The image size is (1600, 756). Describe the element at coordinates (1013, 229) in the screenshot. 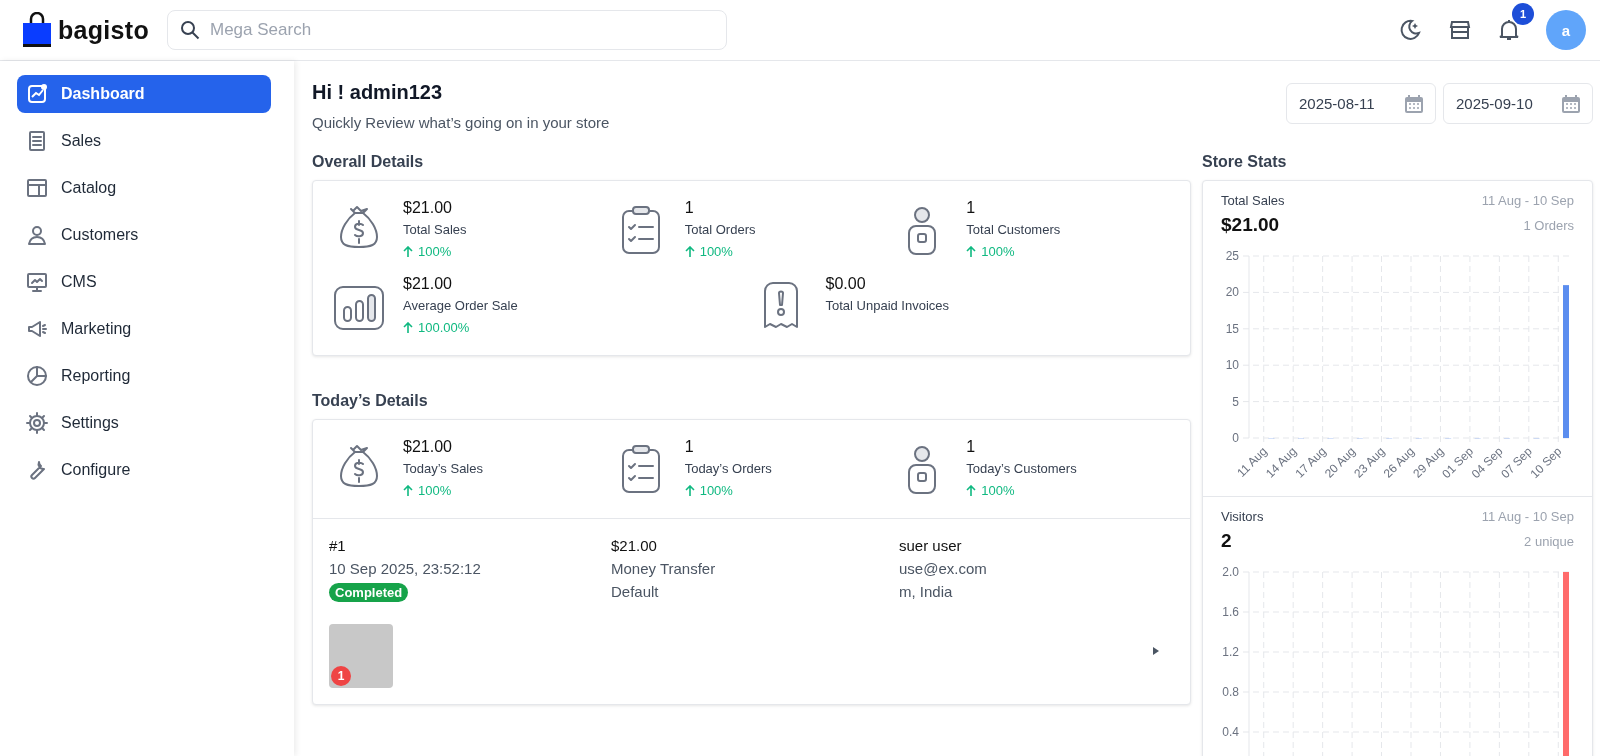

I see `stat-label: Total Customers` at that location.